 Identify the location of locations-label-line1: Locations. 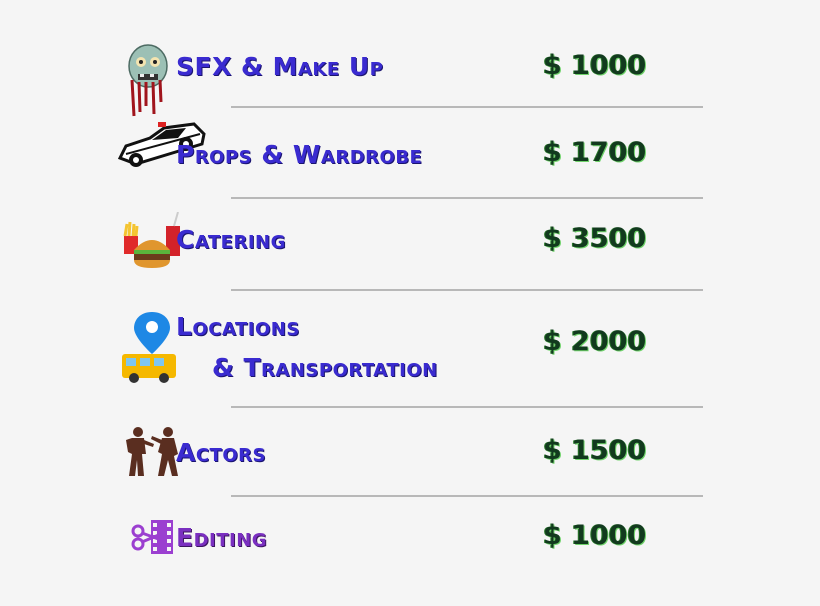
(238, 326).